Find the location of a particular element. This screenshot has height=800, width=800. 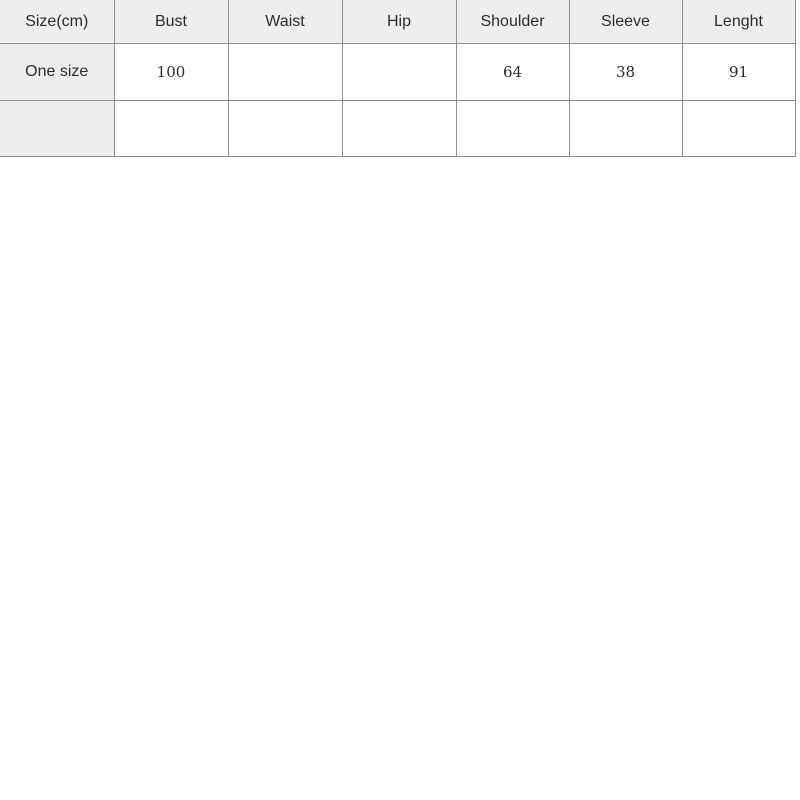

cell-lenght-value: 91 is located at coordinates (738, 72).